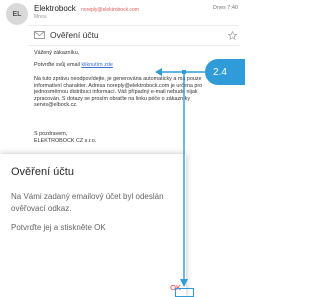  Describe the element at coordinates (133, 45) in the screenshot. I see `subject-divider` at that location.